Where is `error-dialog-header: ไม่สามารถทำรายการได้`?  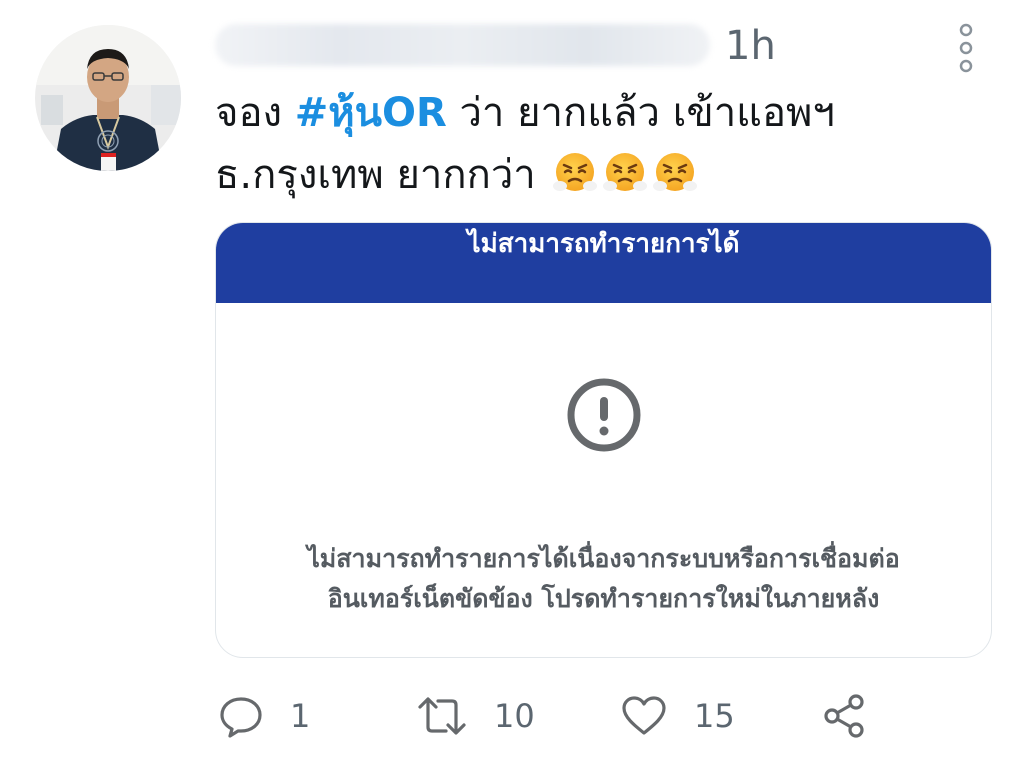 error-dialog-header: ไม่สามารถทำรายการได้ is located at coordinates (603, 263).